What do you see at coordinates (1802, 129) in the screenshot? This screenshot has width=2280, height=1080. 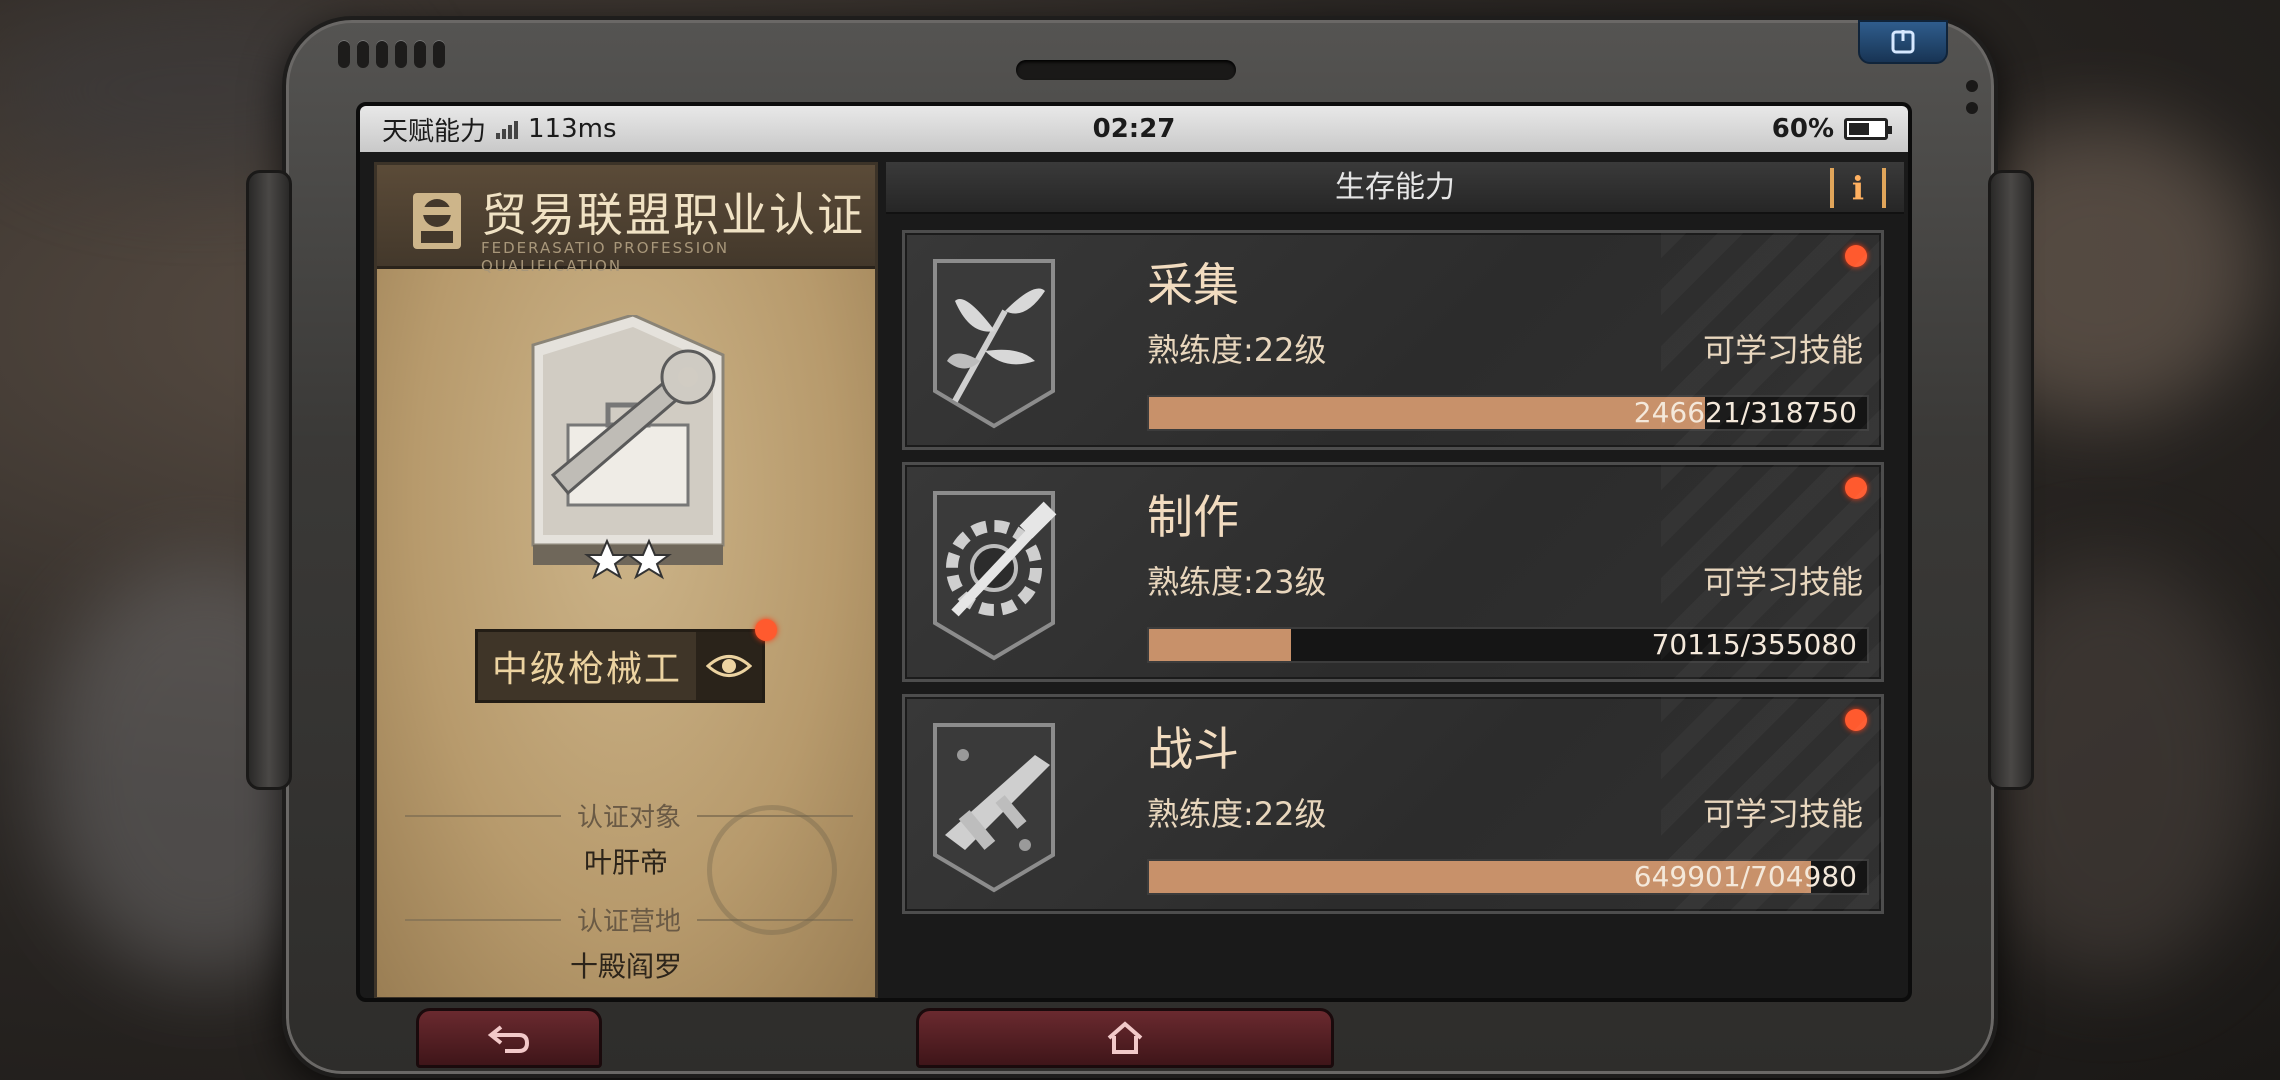 I see `battery-percent: 60%` at bounding box center [1802, 129].